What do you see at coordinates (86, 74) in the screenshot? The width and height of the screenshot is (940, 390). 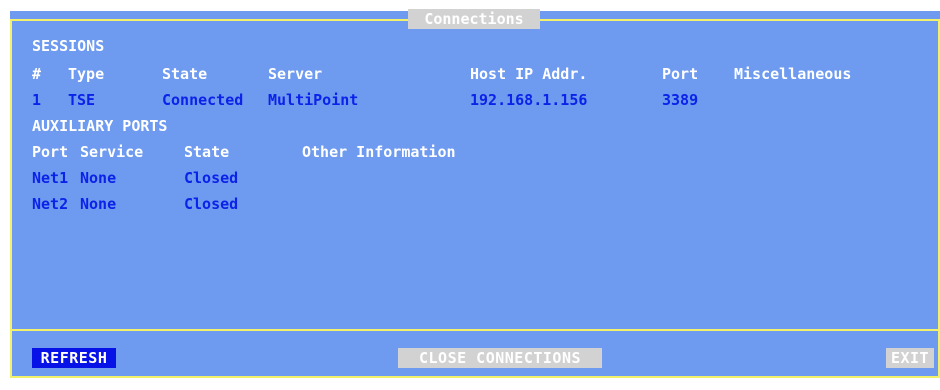 I see `sessions-col-type: Type` at bounding box center [86, 74].